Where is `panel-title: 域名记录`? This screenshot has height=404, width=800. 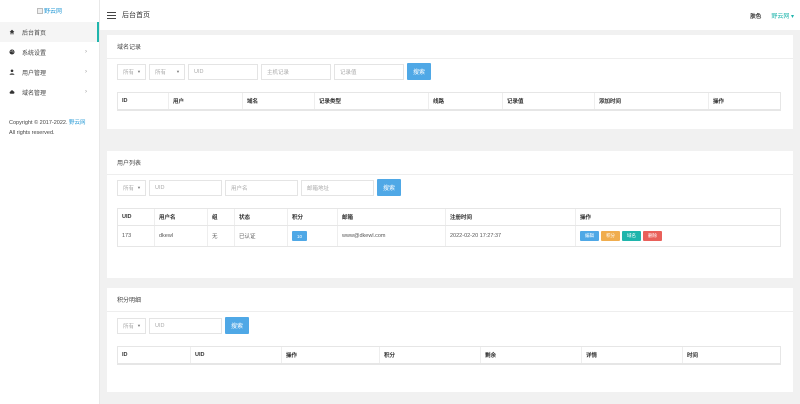
panel-title: 域名记录 is located at coordinates (450, 47).